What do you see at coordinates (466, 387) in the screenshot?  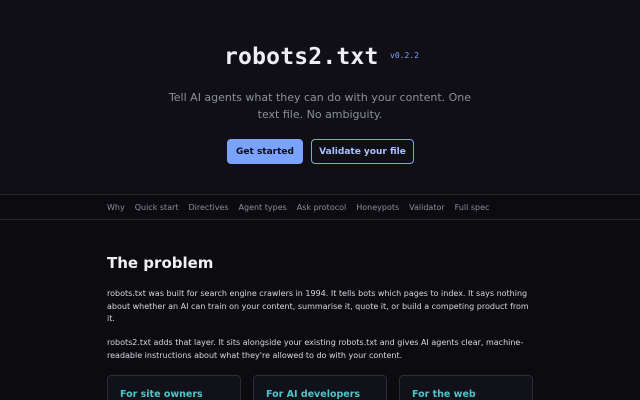 I see `card-the-web: For the web` at bounding box center [466, 387].